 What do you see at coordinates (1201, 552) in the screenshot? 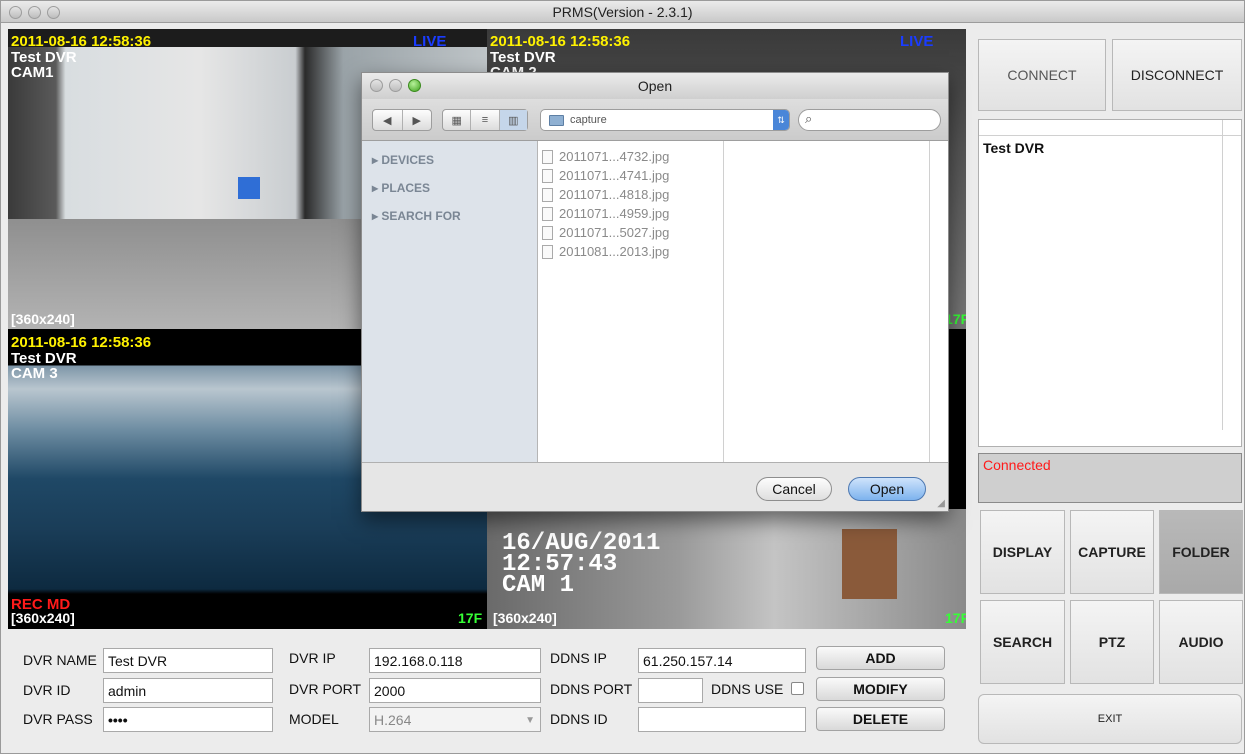
I see `folder-button: FOLDER` at bounding box center [1201, 552].